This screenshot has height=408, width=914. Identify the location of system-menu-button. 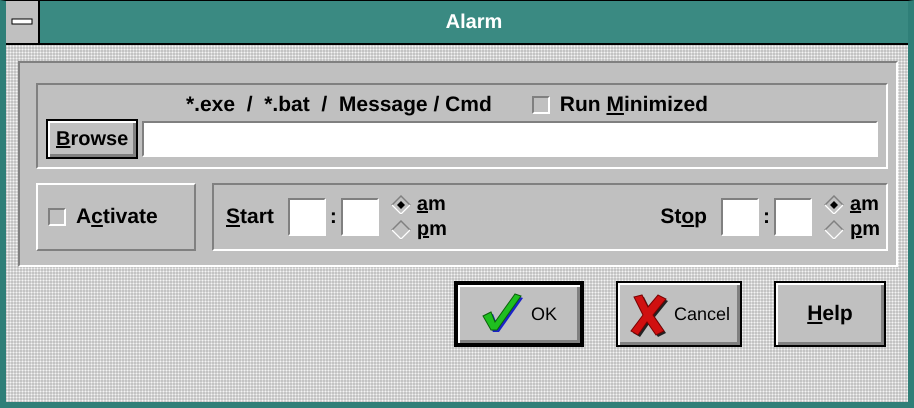
(23, 22).